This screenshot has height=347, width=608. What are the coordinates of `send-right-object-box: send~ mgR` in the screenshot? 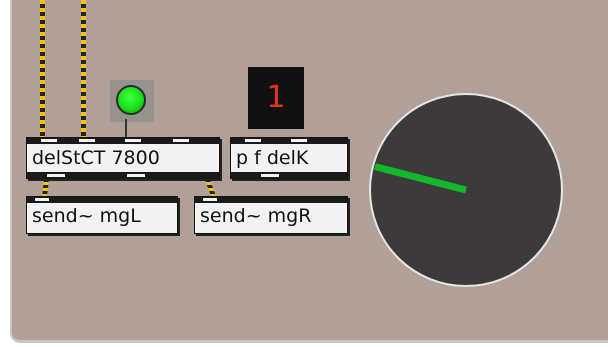 It's located at (271, 215).